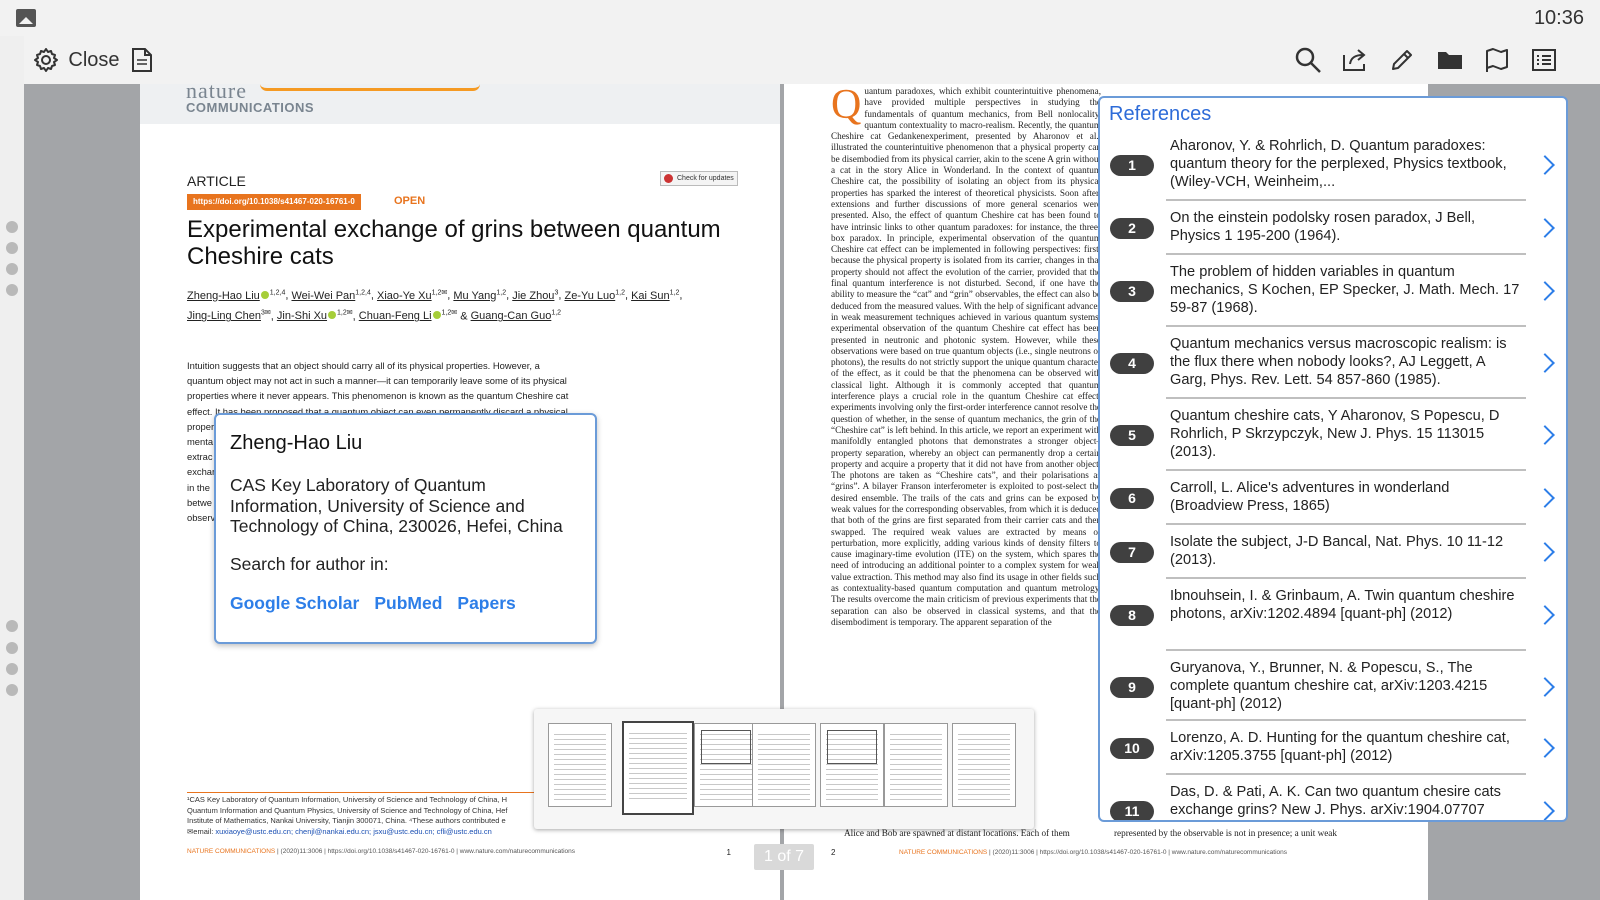 This screenshot has width=1600, height=900. I want to click on author-link: Wei-Wei Pan1,2,4, so click(330, 295).